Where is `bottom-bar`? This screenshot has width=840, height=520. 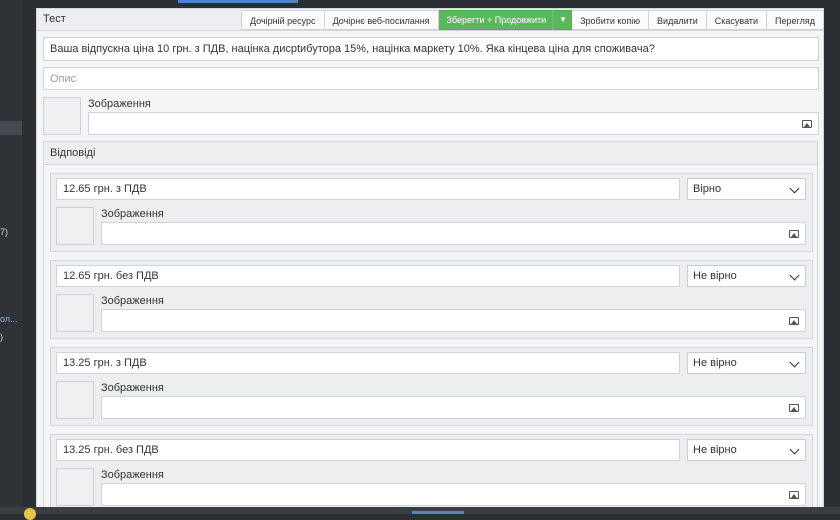 bottom-bar is located at coordinates (420, 513).